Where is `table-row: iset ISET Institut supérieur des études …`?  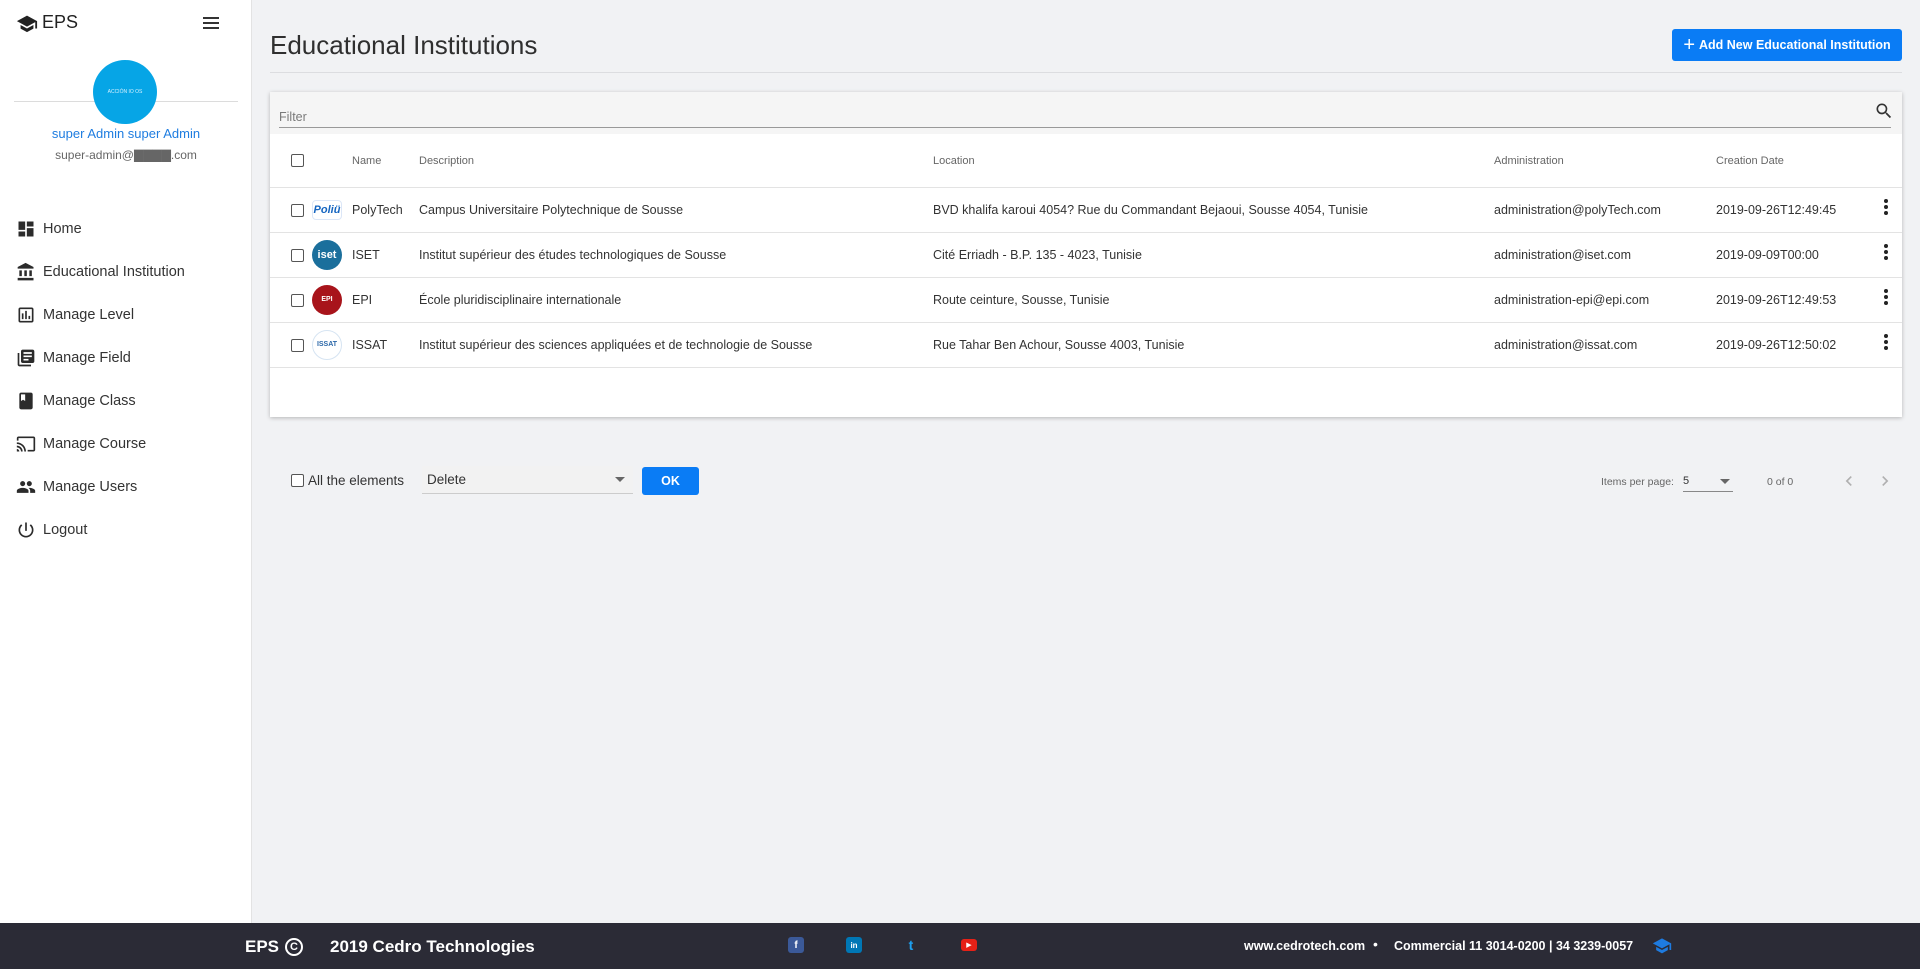
table-row: iset ISET Institut supérieur des études … is located at coordinates (1086, 255).